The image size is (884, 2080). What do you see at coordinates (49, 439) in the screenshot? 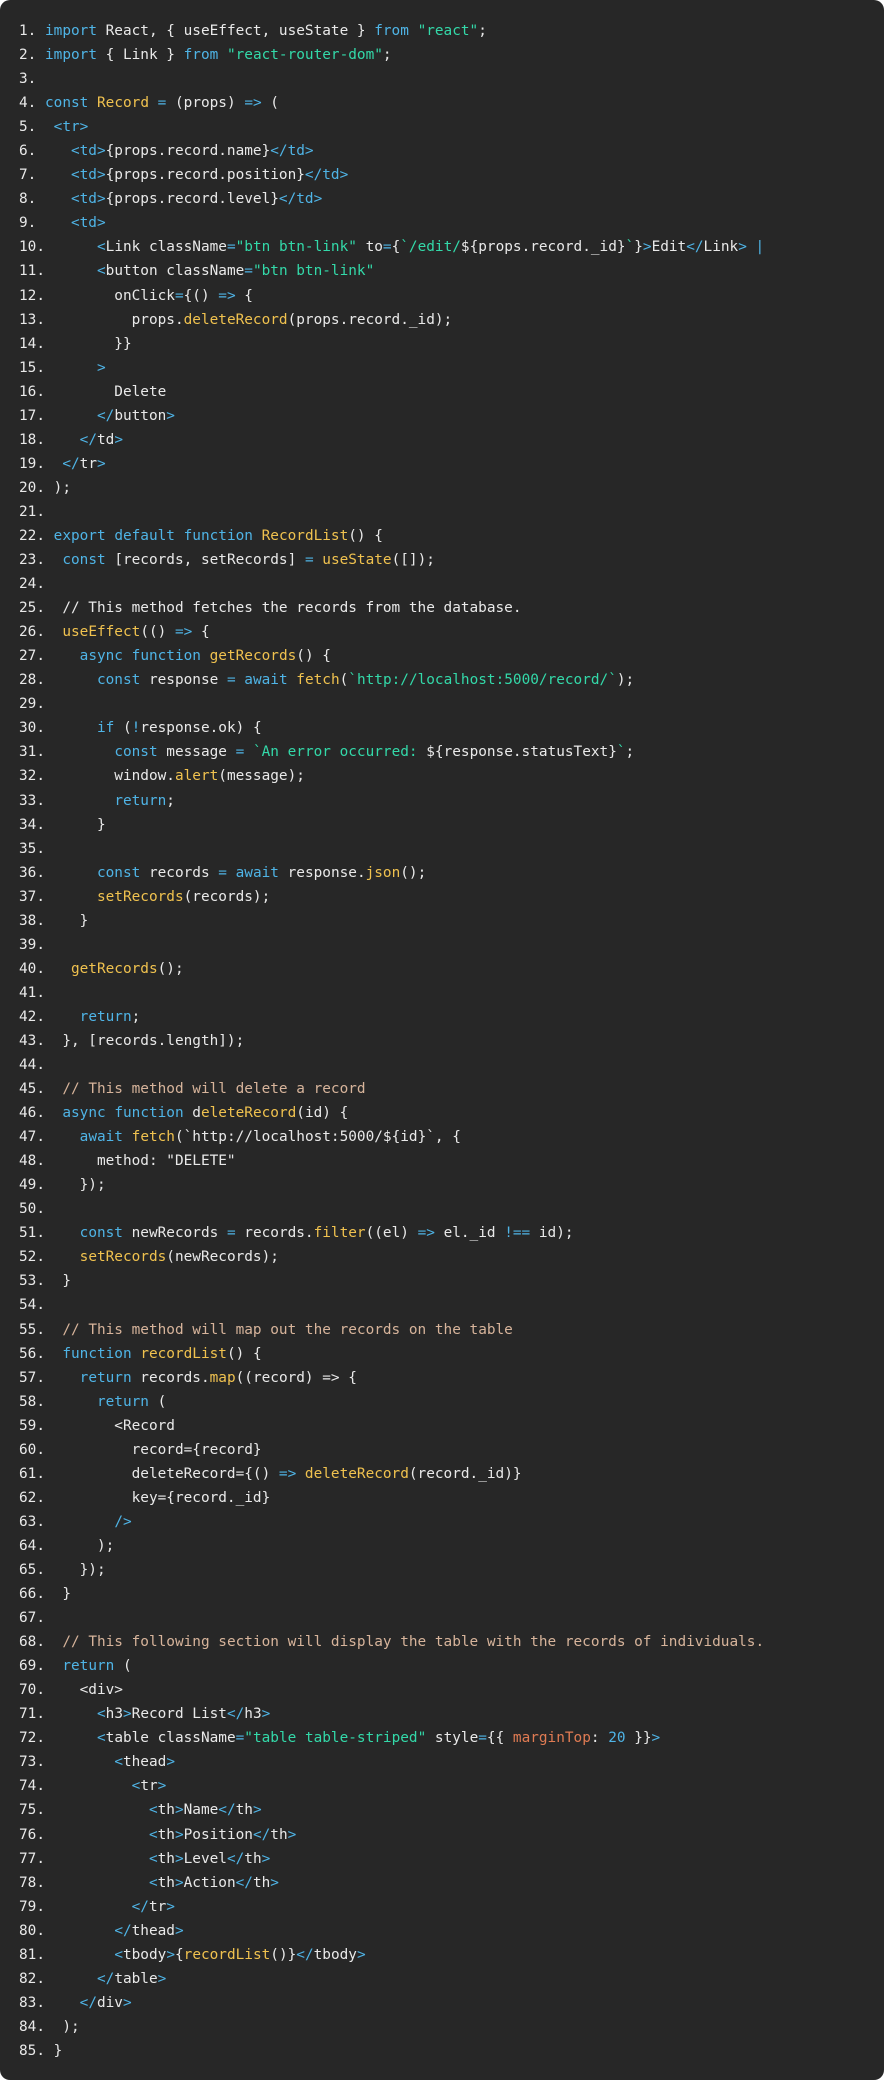
I see `code-token-plain: 18.` at bounding box center [49, 439].